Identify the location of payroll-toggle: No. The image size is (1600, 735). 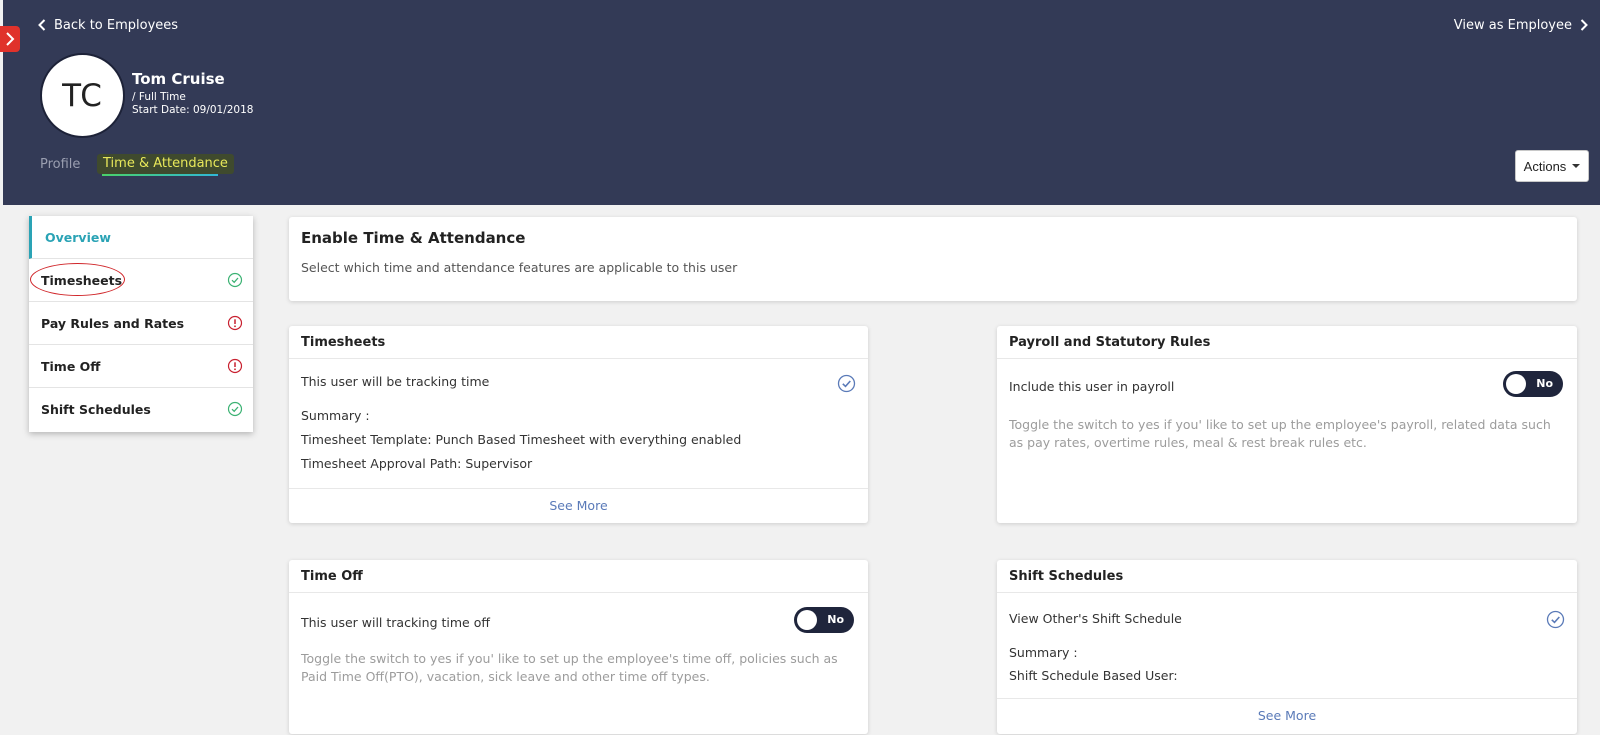
(1533, 384).